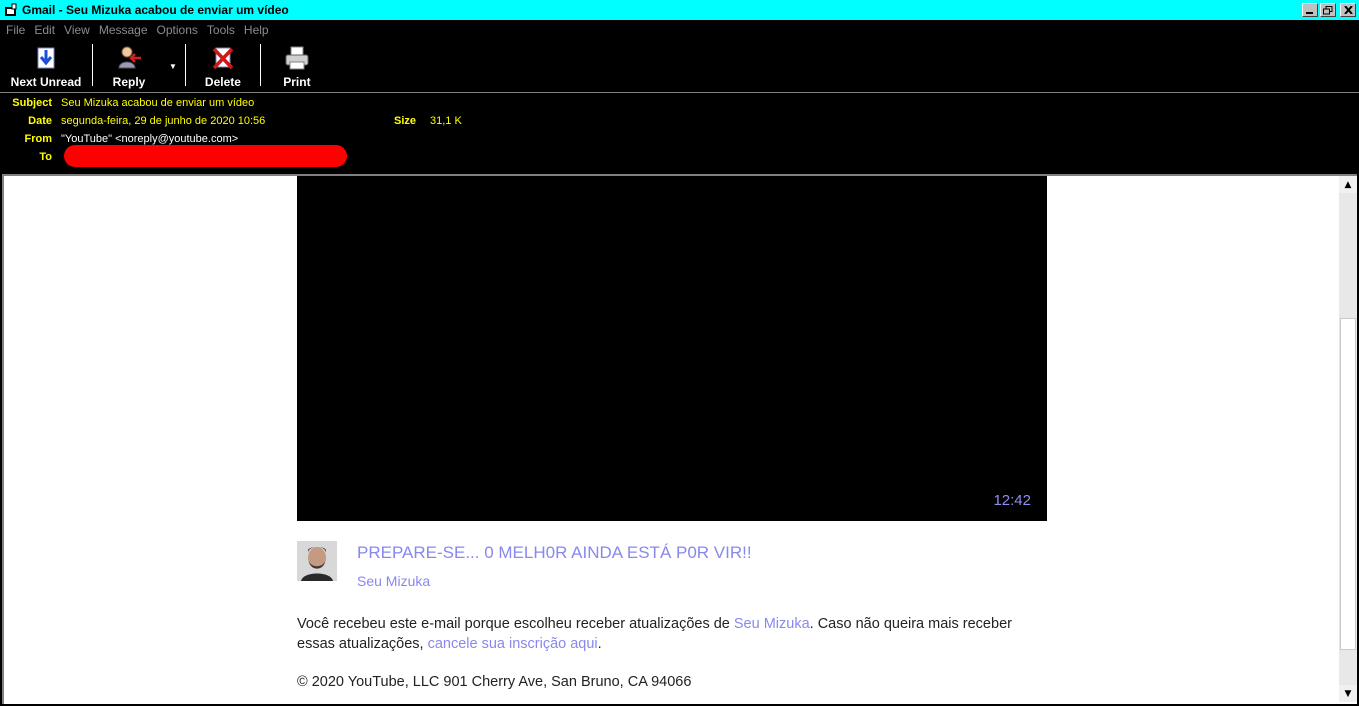  I want to click on maximize-icon, so click(1328, 10).